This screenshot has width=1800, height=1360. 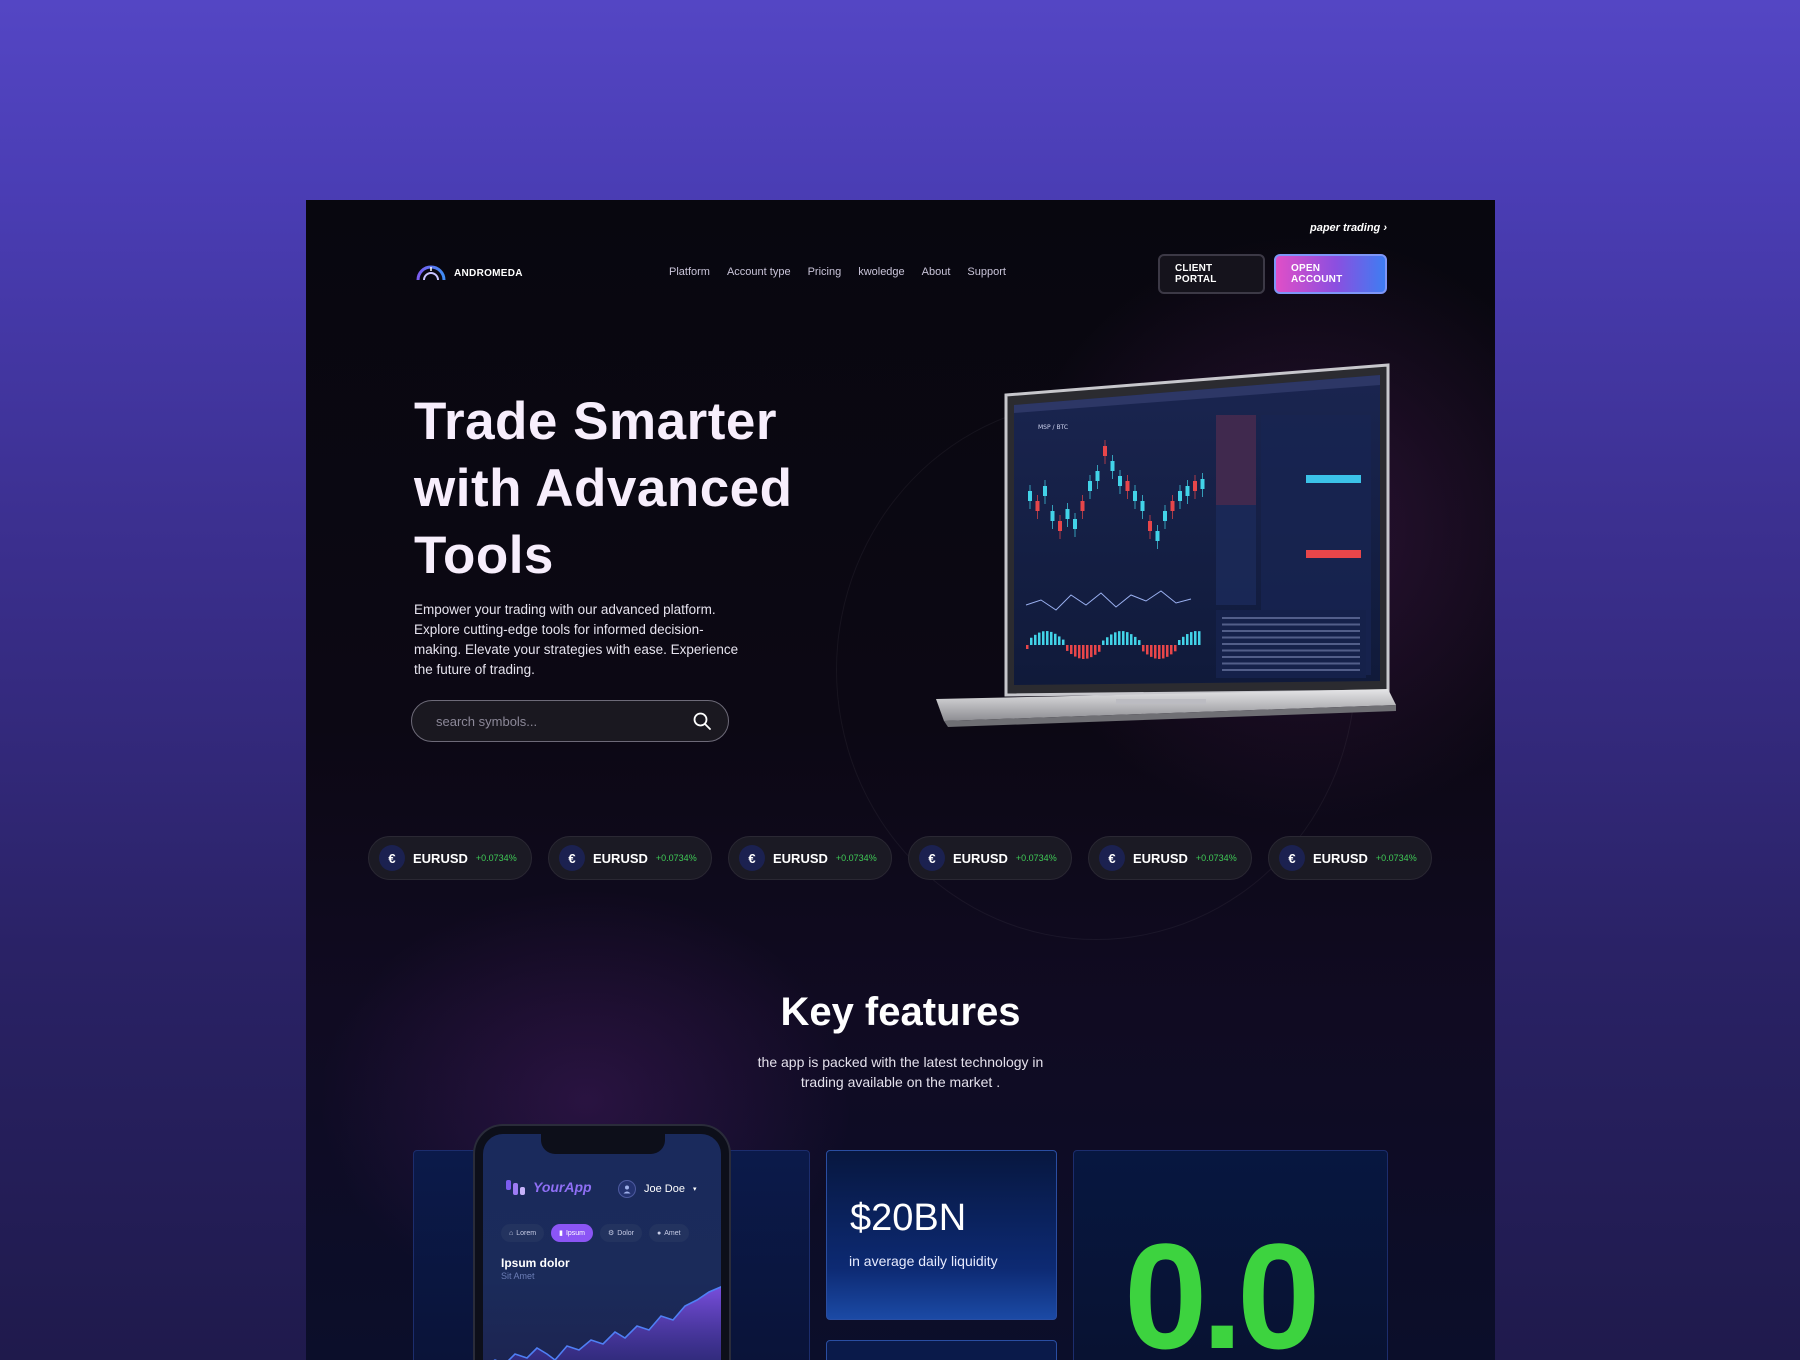 What do you see at coordinates (669, 1233) in the screenshot?
I see `pill-amet: ● Amet` at bounding box center [669, 1233].